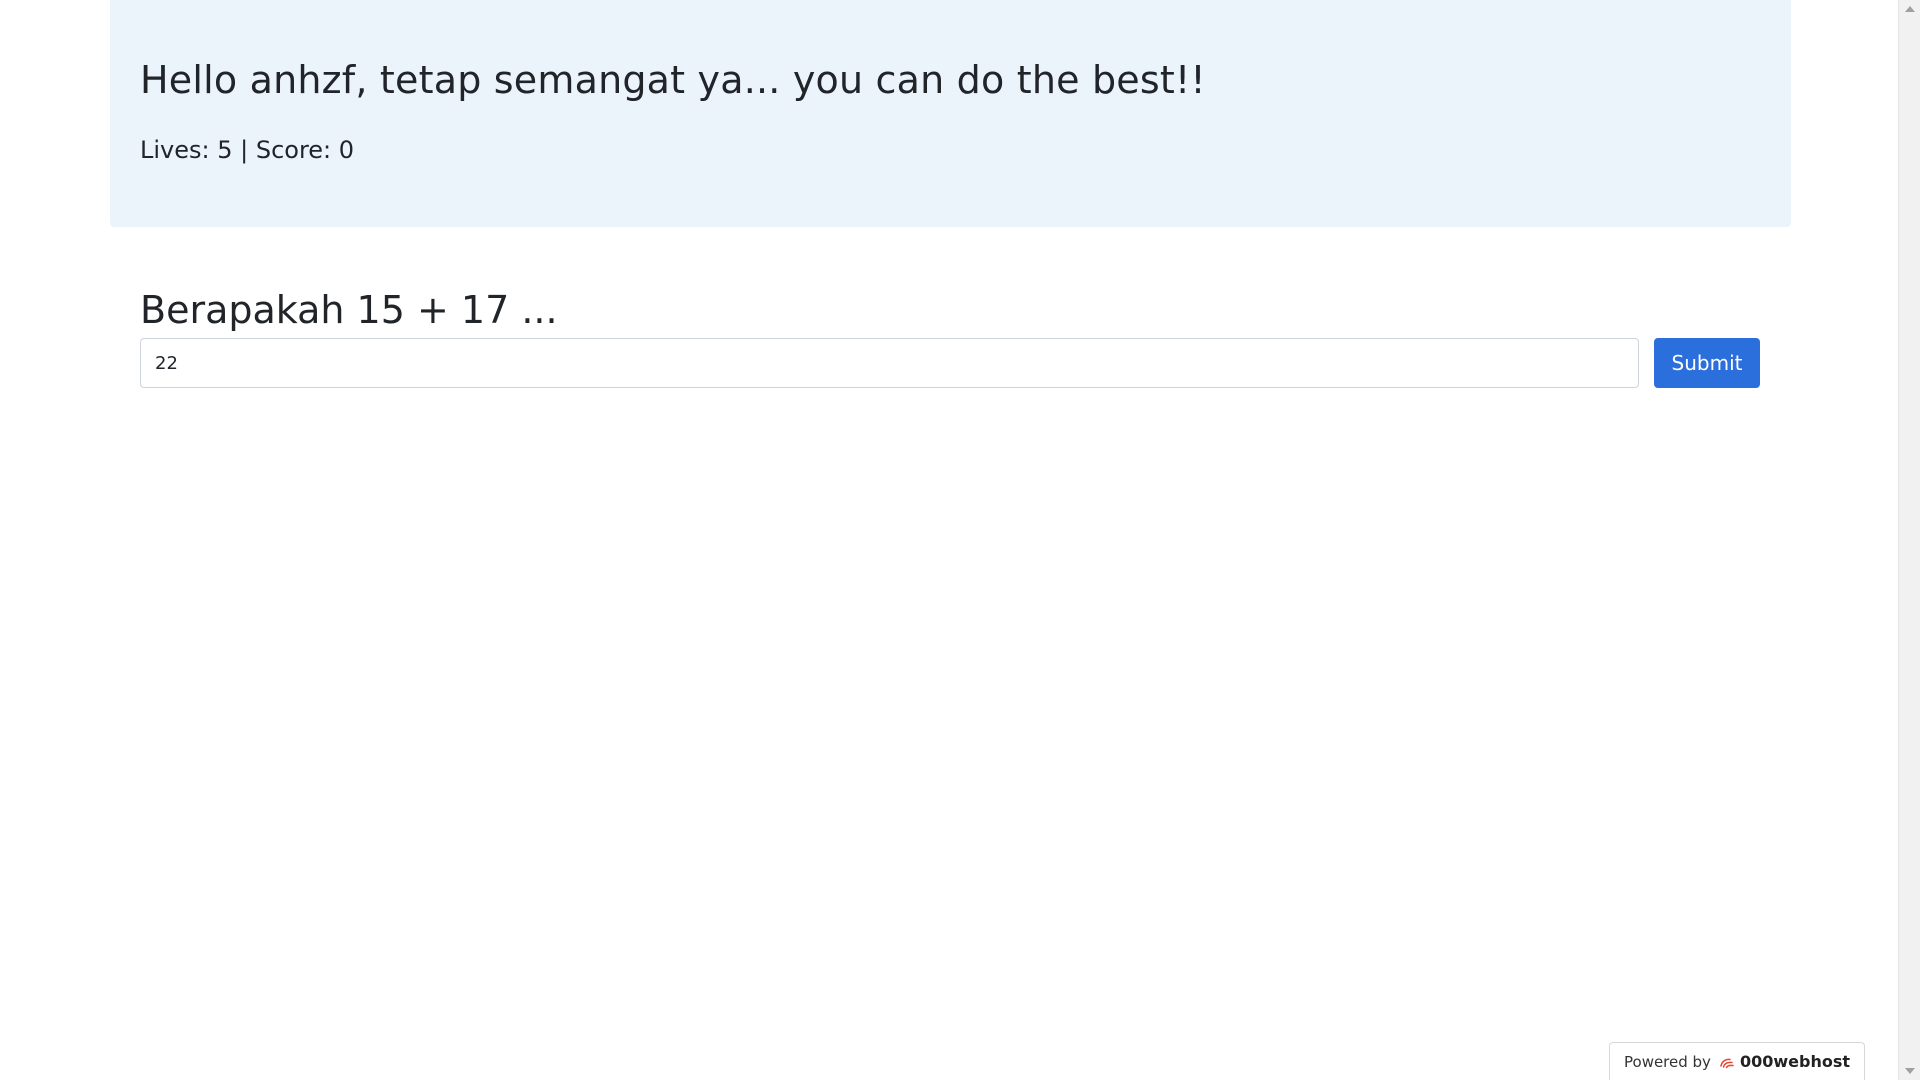  What do you see at coordinates (1667, 1061) in the screenshot?
I see `powered-by-label: Powered by` at bounding box center [1667, 1061].